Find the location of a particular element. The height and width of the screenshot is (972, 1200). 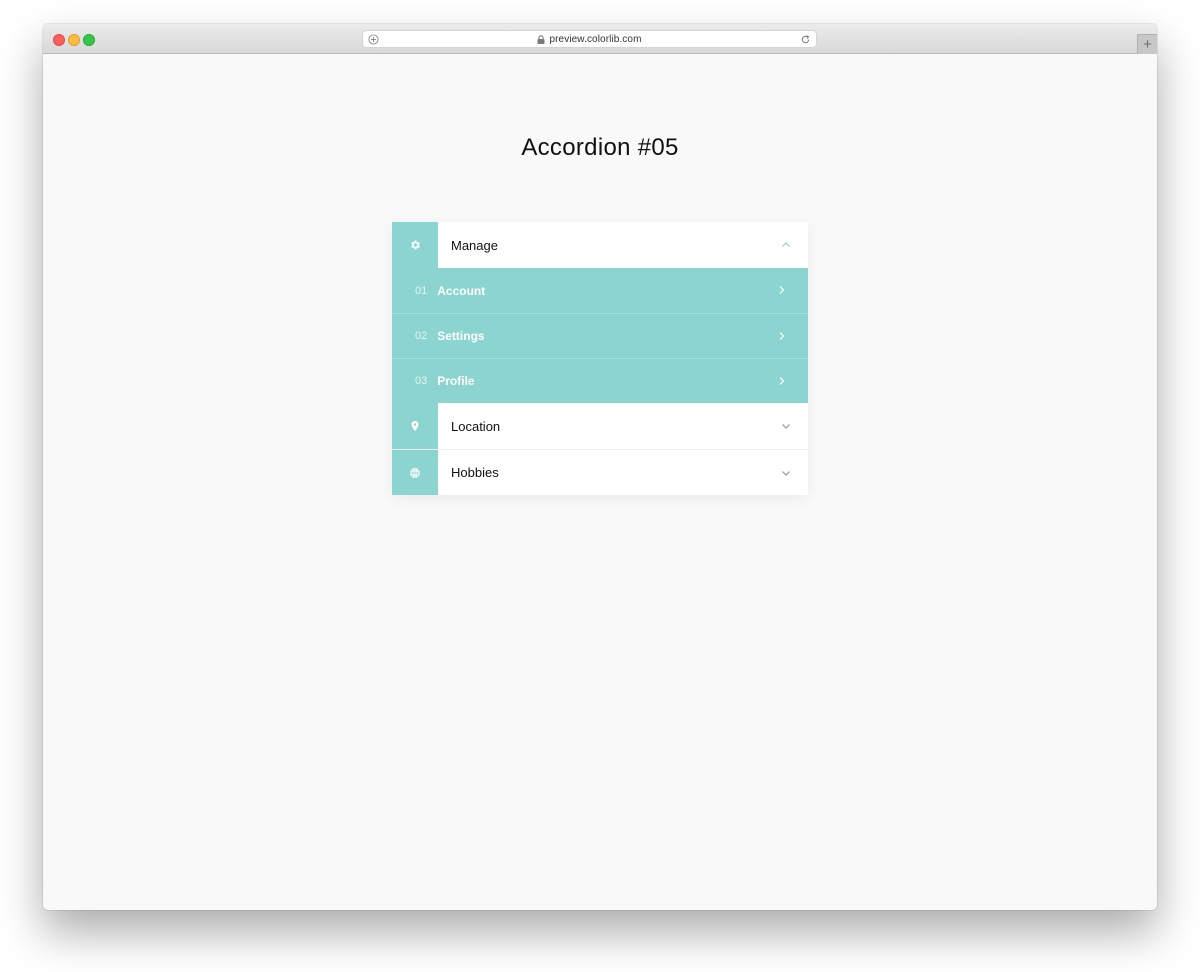

new-tab-button: + is located at coordinates (1147, 44).